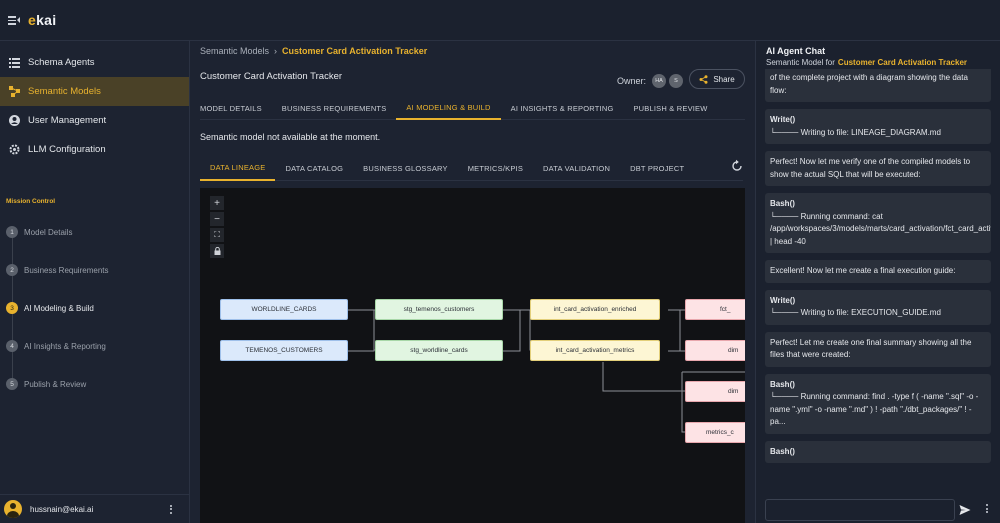 This screenshot has width=1000, height=523. Describe the element at coordinates (965, 510) in the screenshot. I see `send-icon` at that location.